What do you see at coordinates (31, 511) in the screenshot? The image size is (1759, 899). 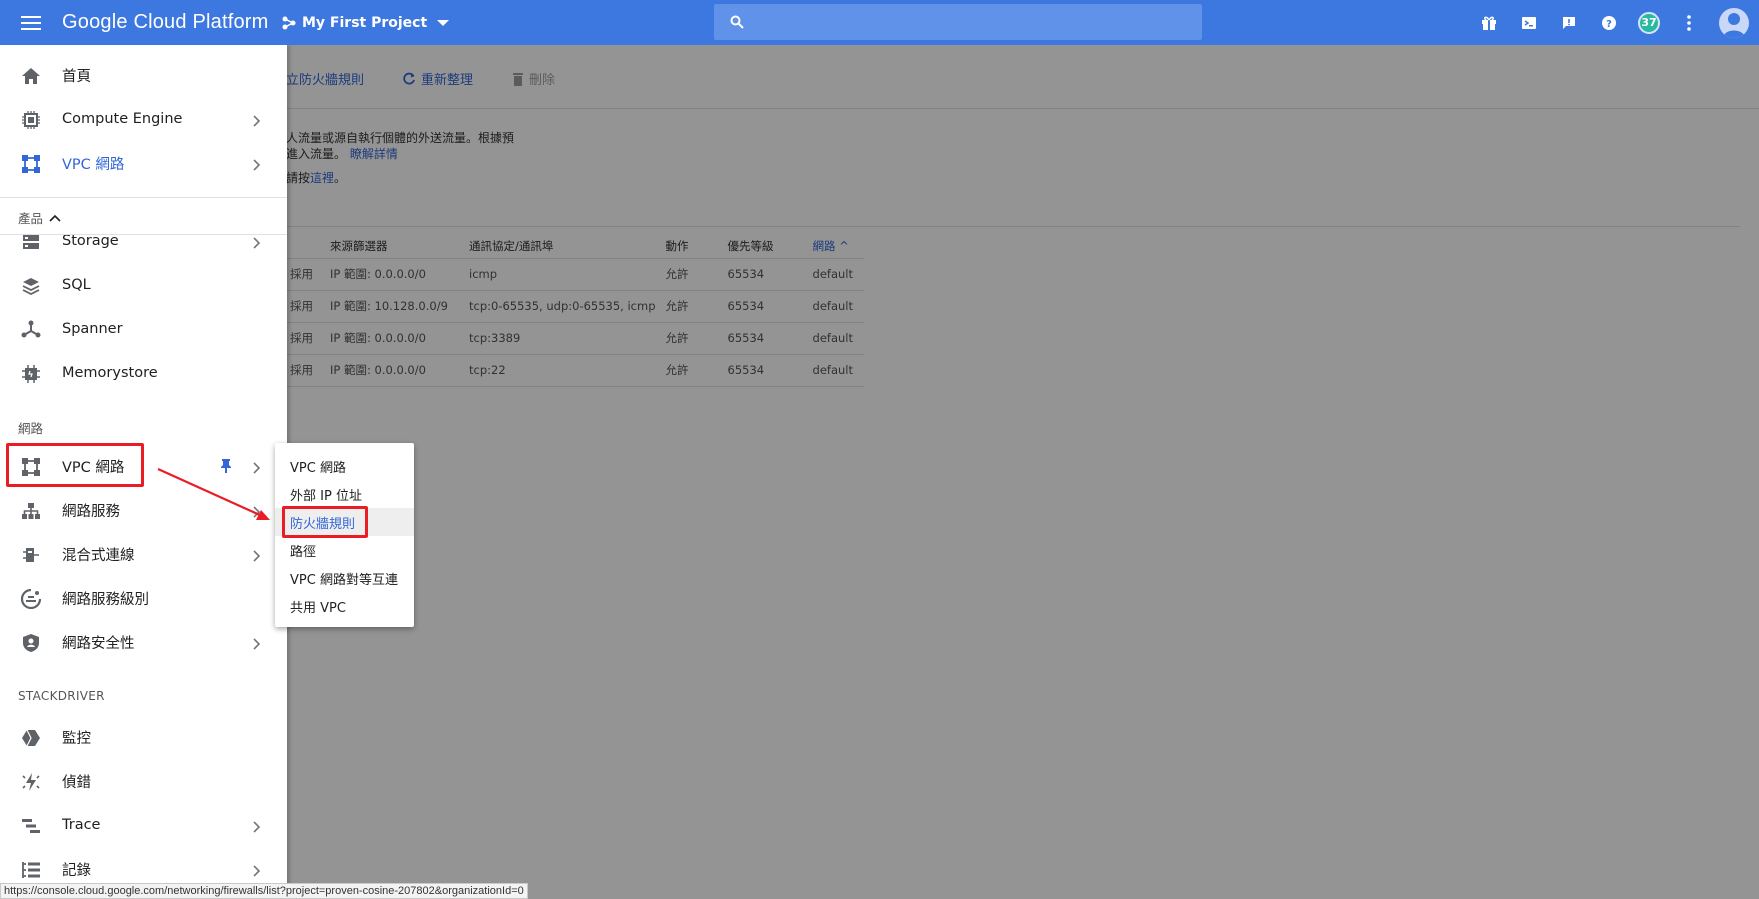 I see `network-services-icon` at bounding box center [31, 511].